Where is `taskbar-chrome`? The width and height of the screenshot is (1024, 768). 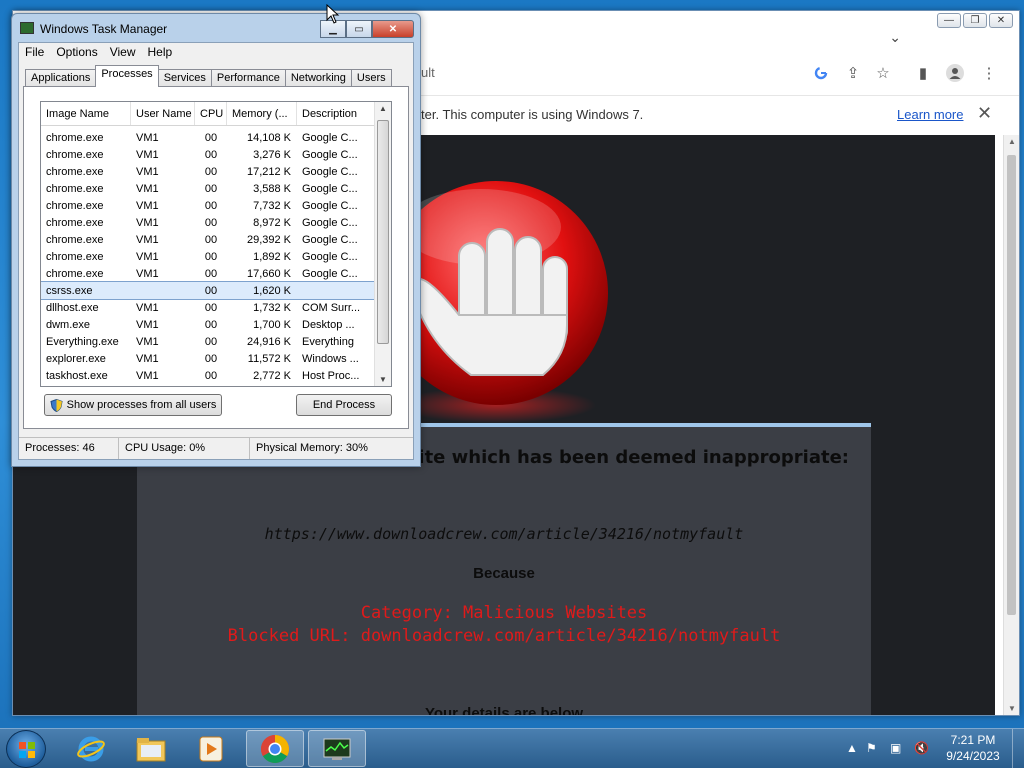 taskbar-chrome is located at coordinates (275, 748).